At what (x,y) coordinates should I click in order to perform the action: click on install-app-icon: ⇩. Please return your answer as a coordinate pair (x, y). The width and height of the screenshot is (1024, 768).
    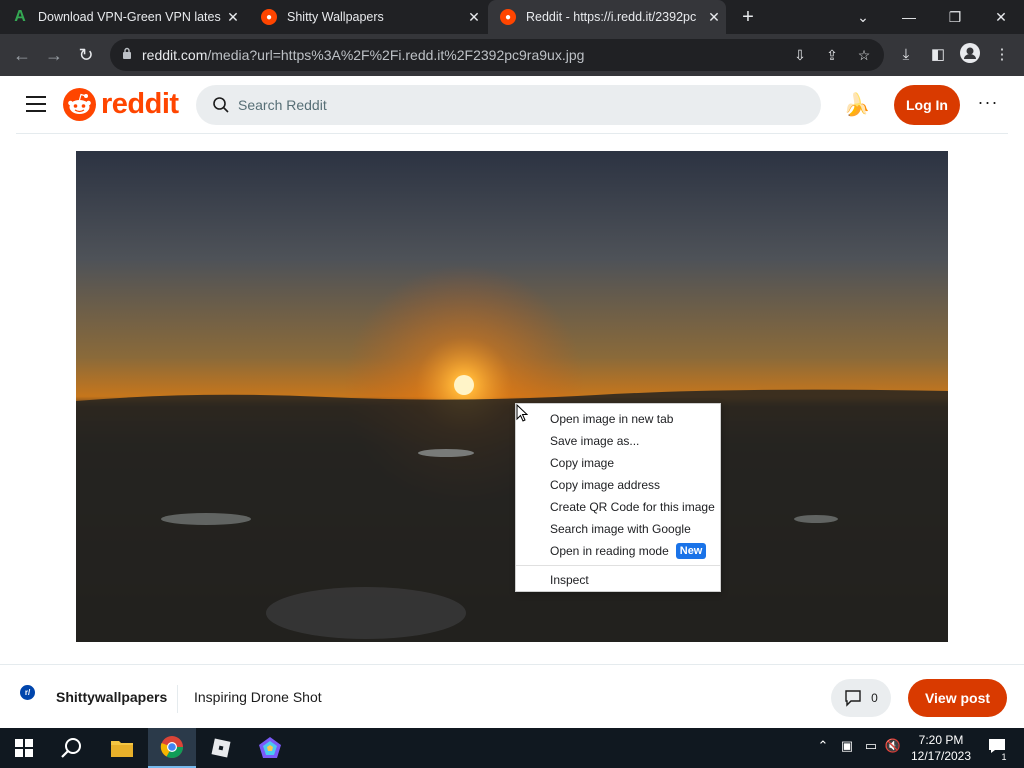
    Looking at the image, I should click on (800, 55).